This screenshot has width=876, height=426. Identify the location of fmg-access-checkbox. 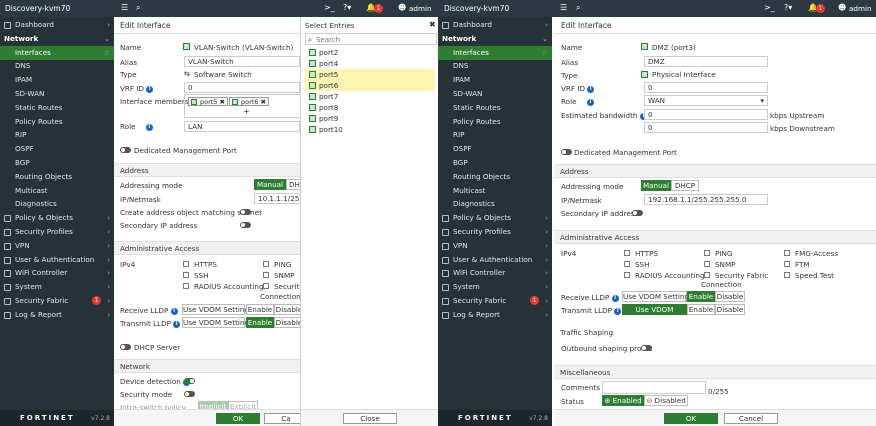
(787, 253).